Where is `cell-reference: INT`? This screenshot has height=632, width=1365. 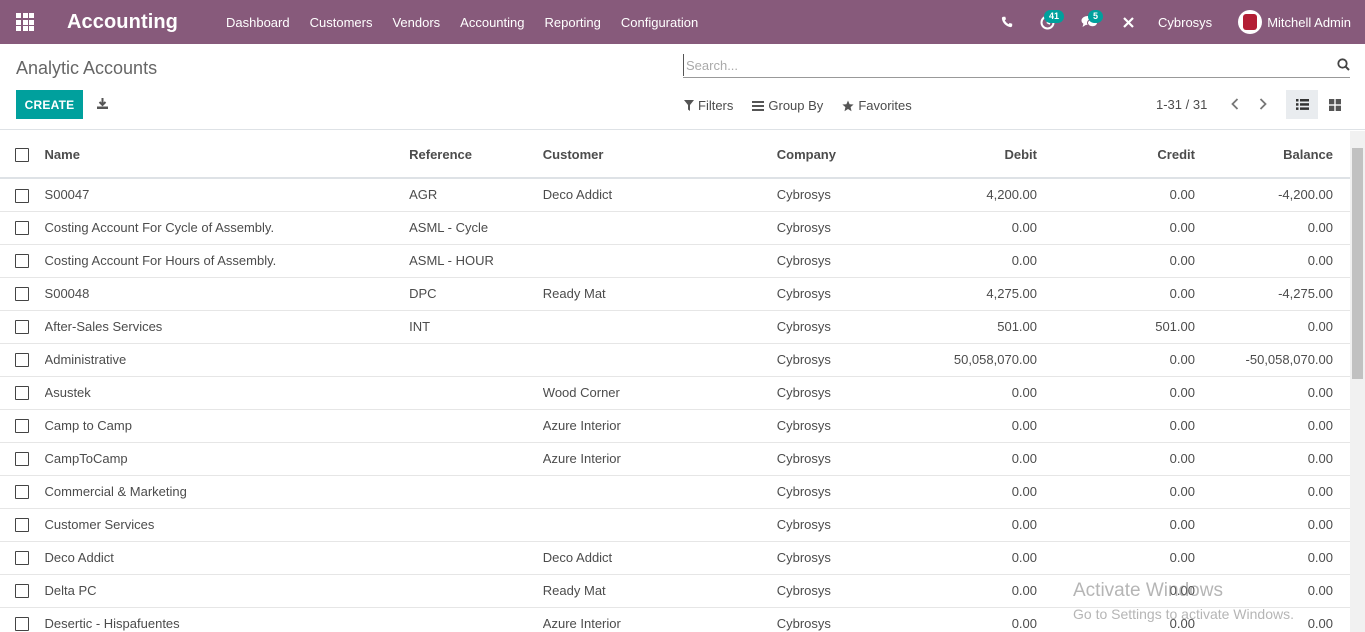 cell-reference: INT is located at coordinates (476, 327).